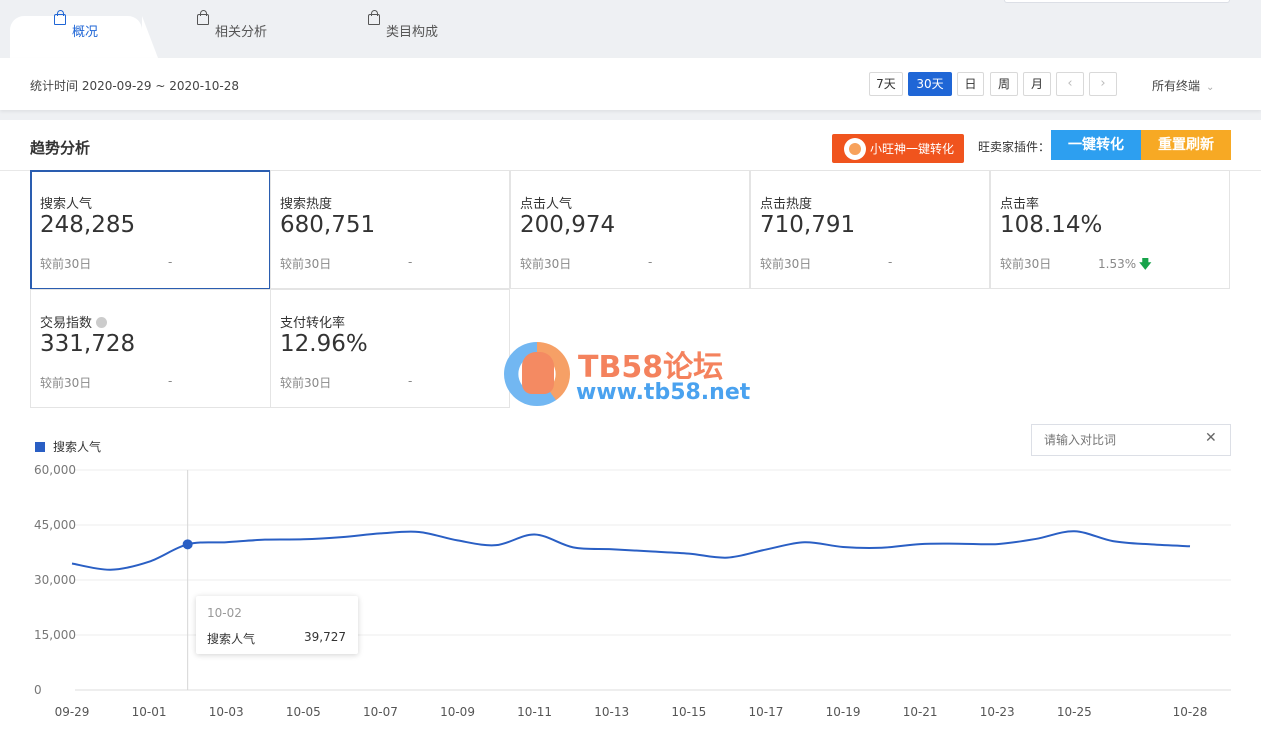 Image resolution: width=1261 pixels, height=747 pixels. I want to click on watermark: TB58论坛 www.tb58.net, so click(634, 377).